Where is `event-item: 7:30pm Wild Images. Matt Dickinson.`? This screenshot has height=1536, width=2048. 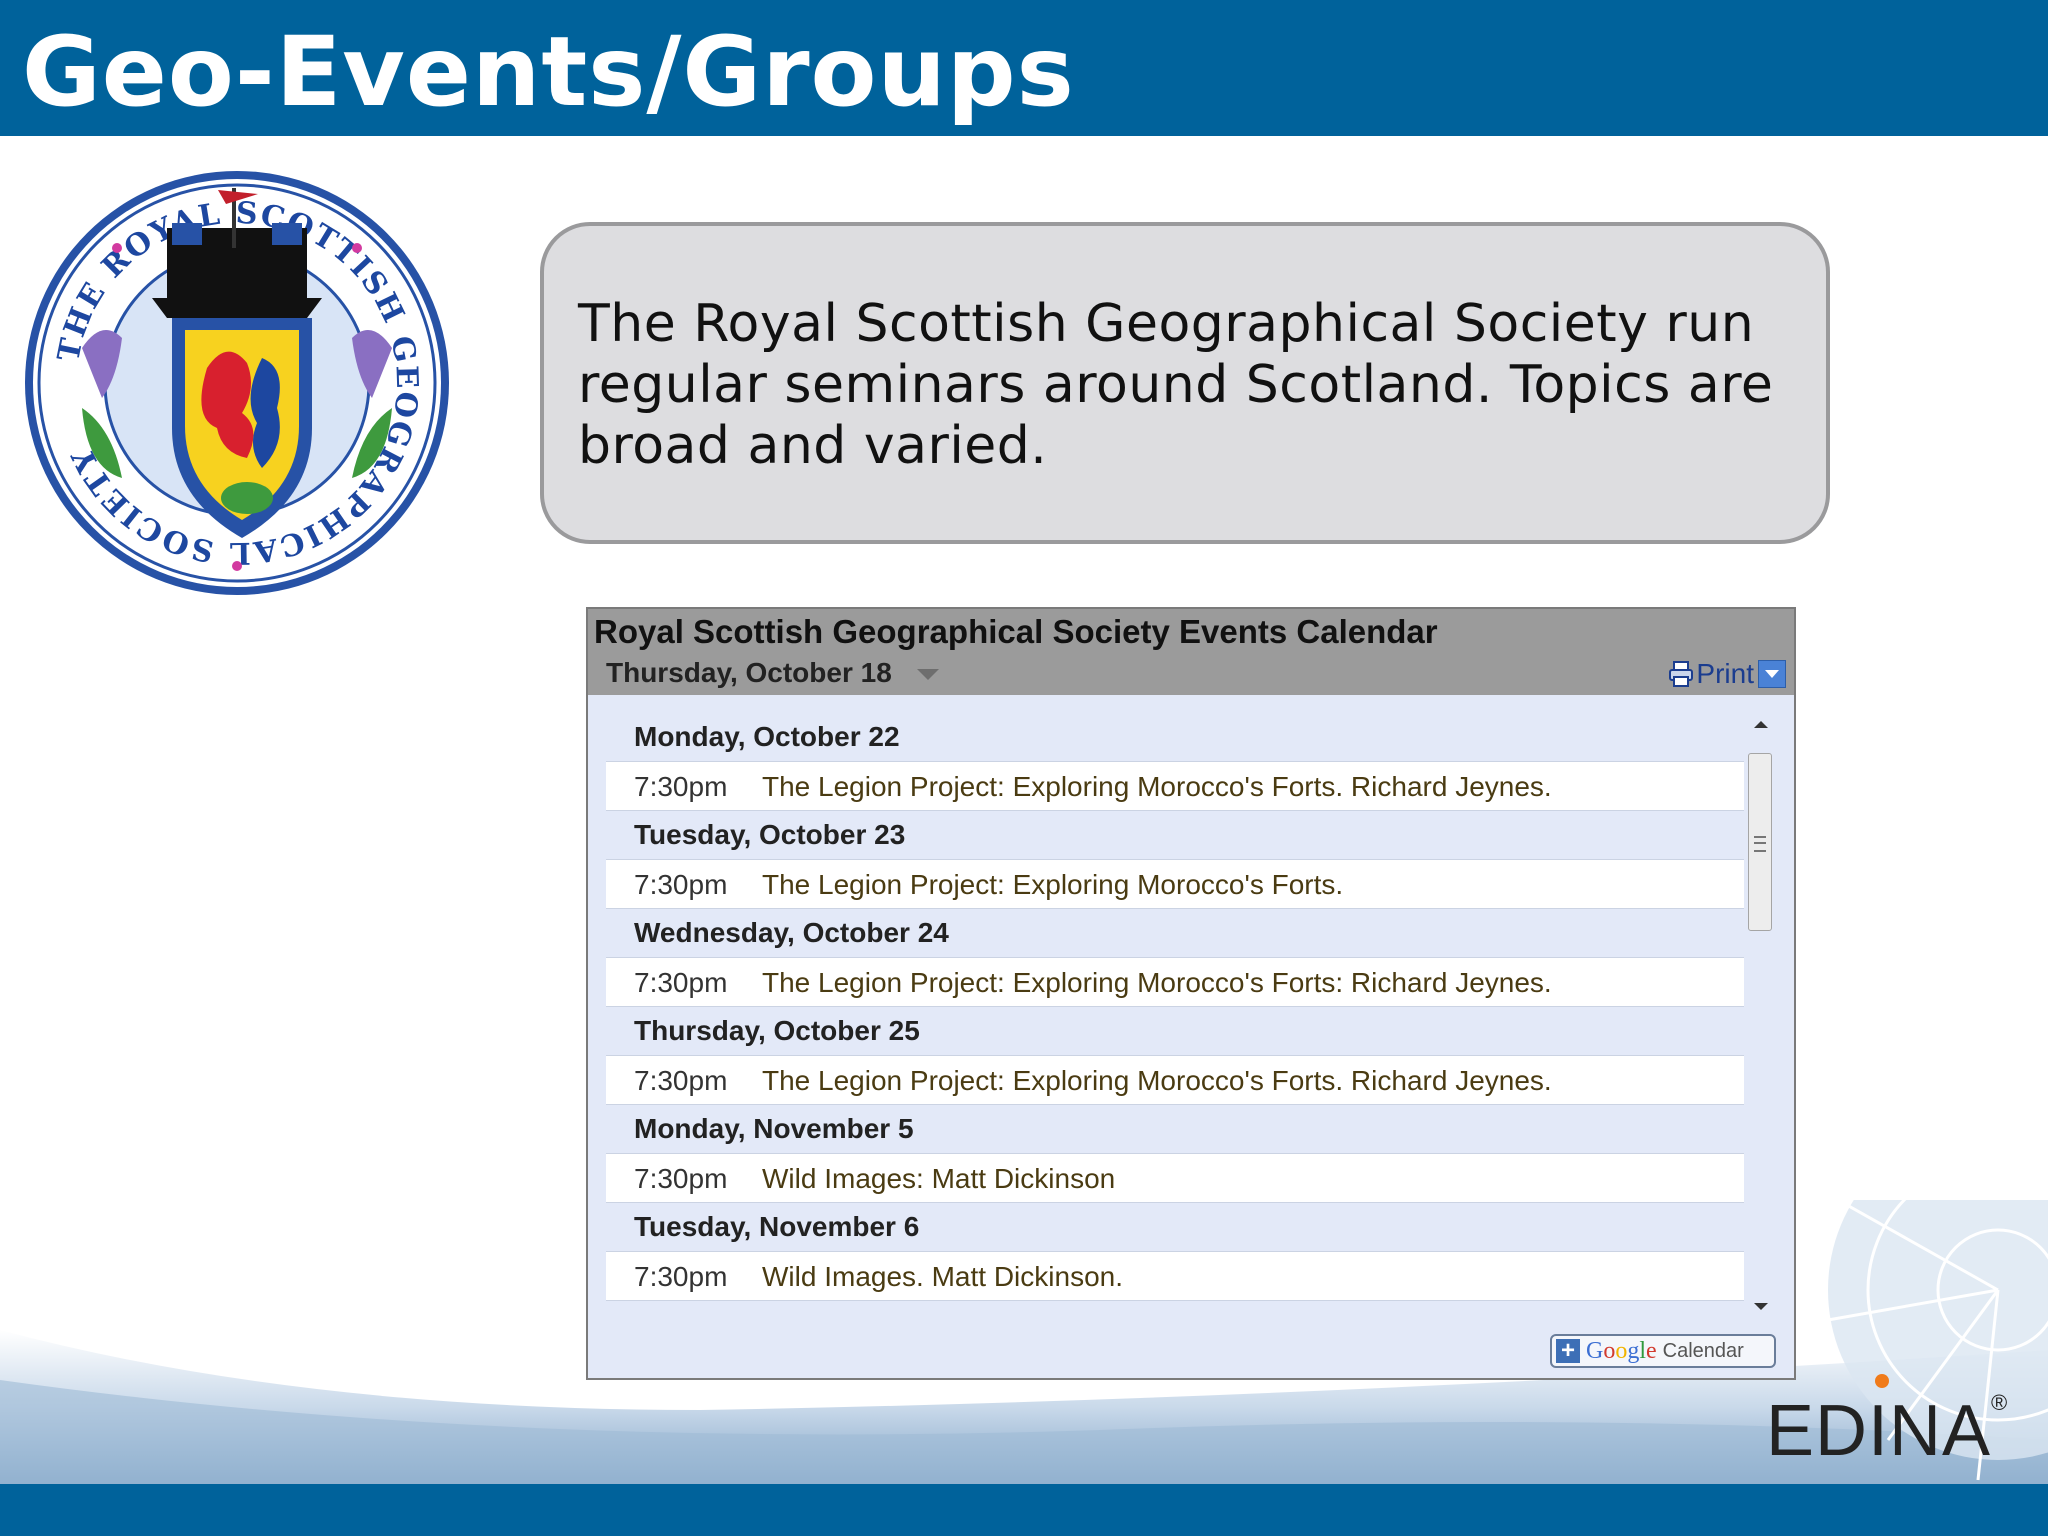 event-item: 7:30pm Wild Images. Matt Dickinson. is located at coordinates (1175, 1276).